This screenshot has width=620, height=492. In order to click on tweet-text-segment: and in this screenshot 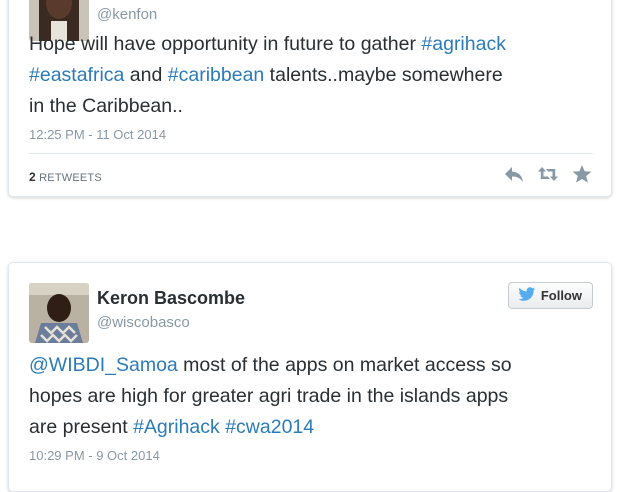, I will do `click(146, 75)`.